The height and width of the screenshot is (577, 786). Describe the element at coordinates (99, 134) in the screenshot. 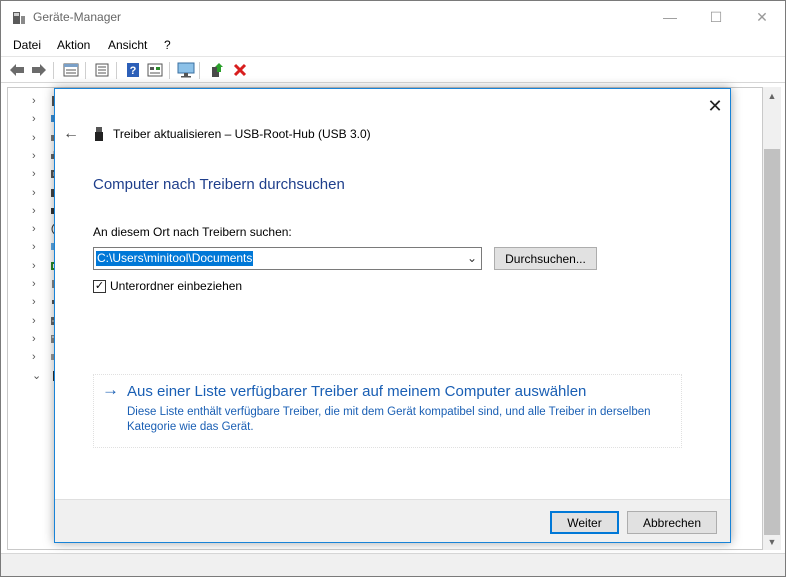

I see `usb-icon` at that location.